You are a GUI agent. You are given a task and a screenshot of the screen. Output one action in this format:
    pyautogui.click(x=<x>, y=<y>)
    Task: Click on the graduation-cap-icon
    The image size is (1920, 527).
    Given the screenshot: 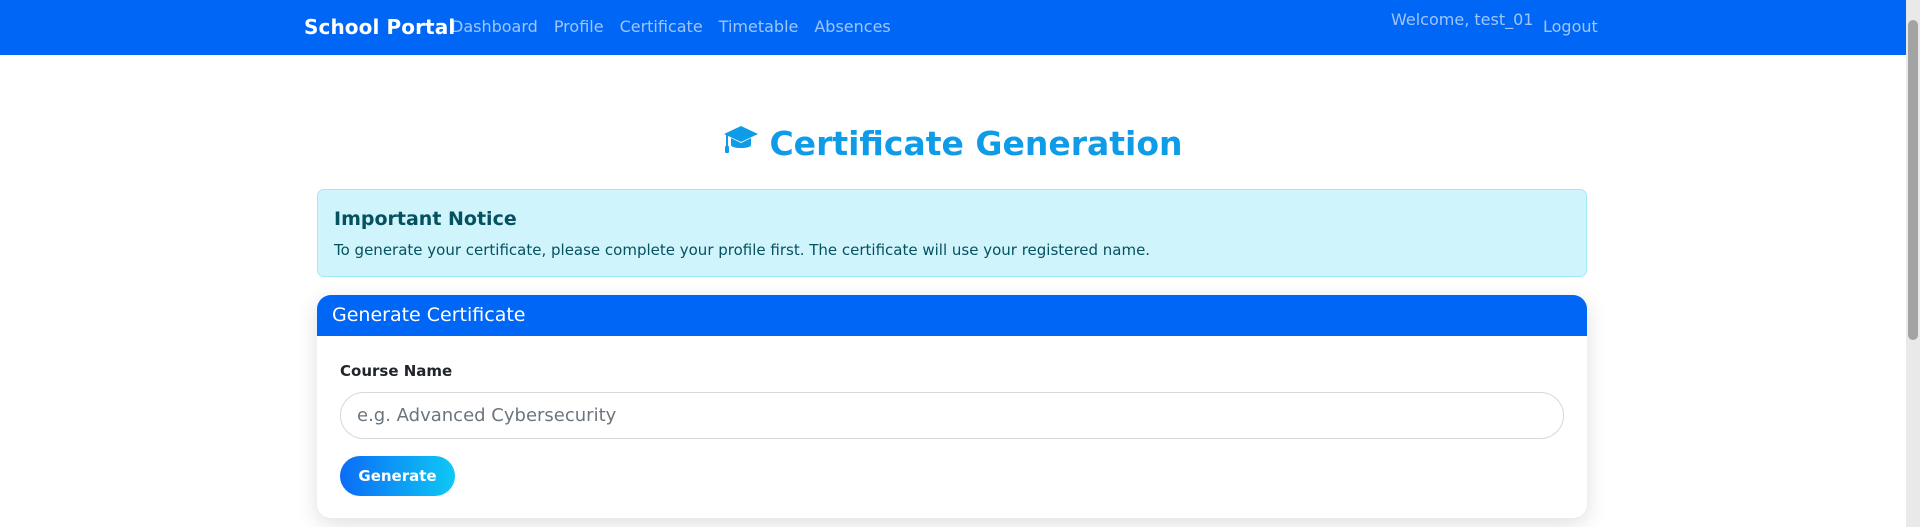 What is the action you would take?
    pyautogui.click(x=741, y=143)
    